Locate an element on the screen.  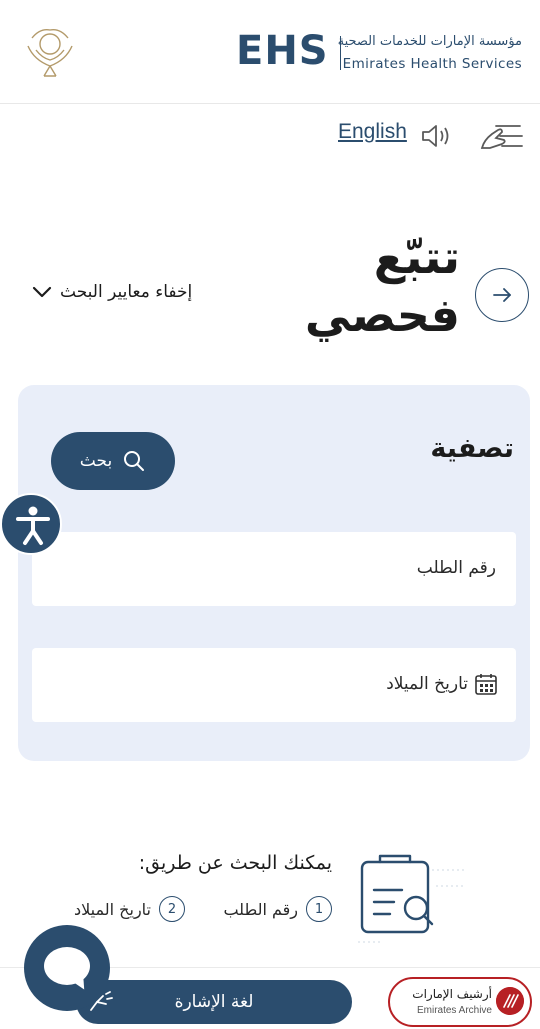
hand-menu-icon is located at coordinates (502, 136).